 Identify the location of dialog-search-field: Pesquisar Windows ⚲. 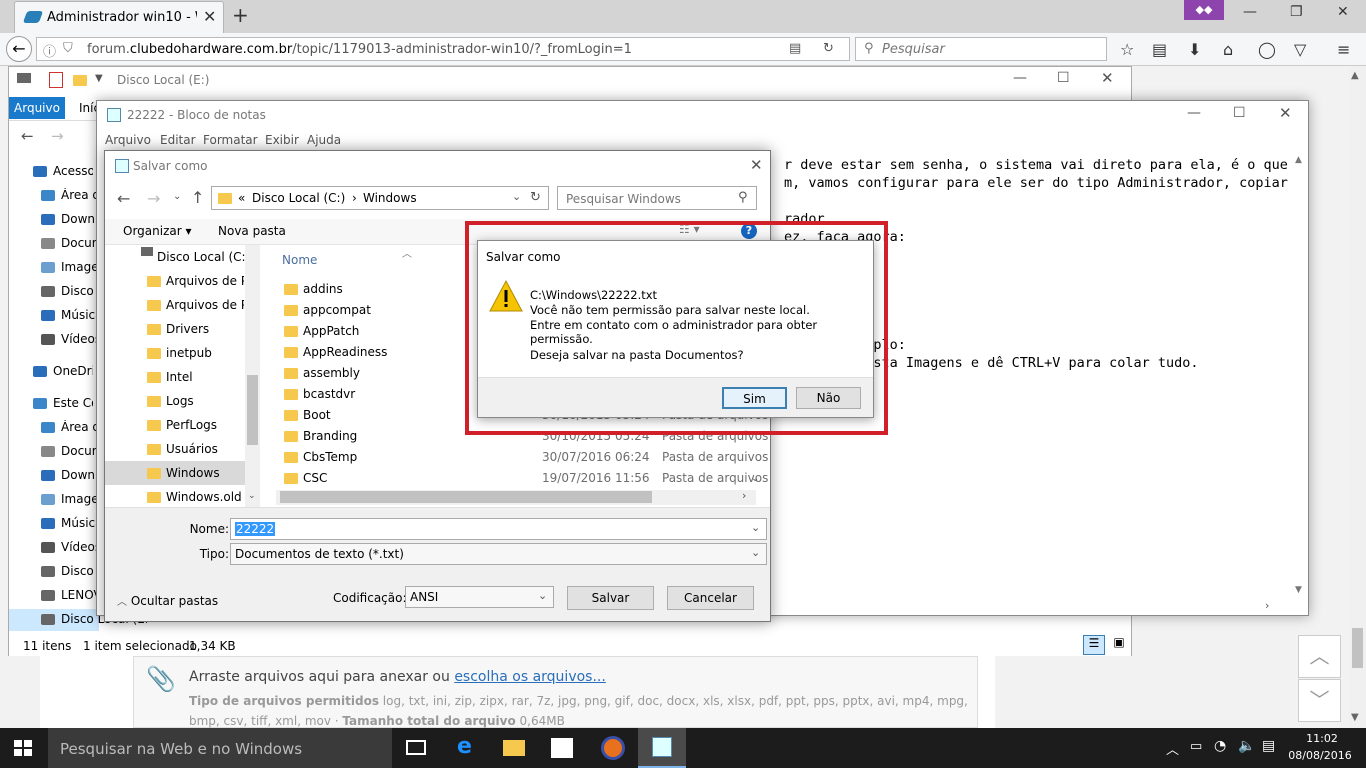
(657, 198).